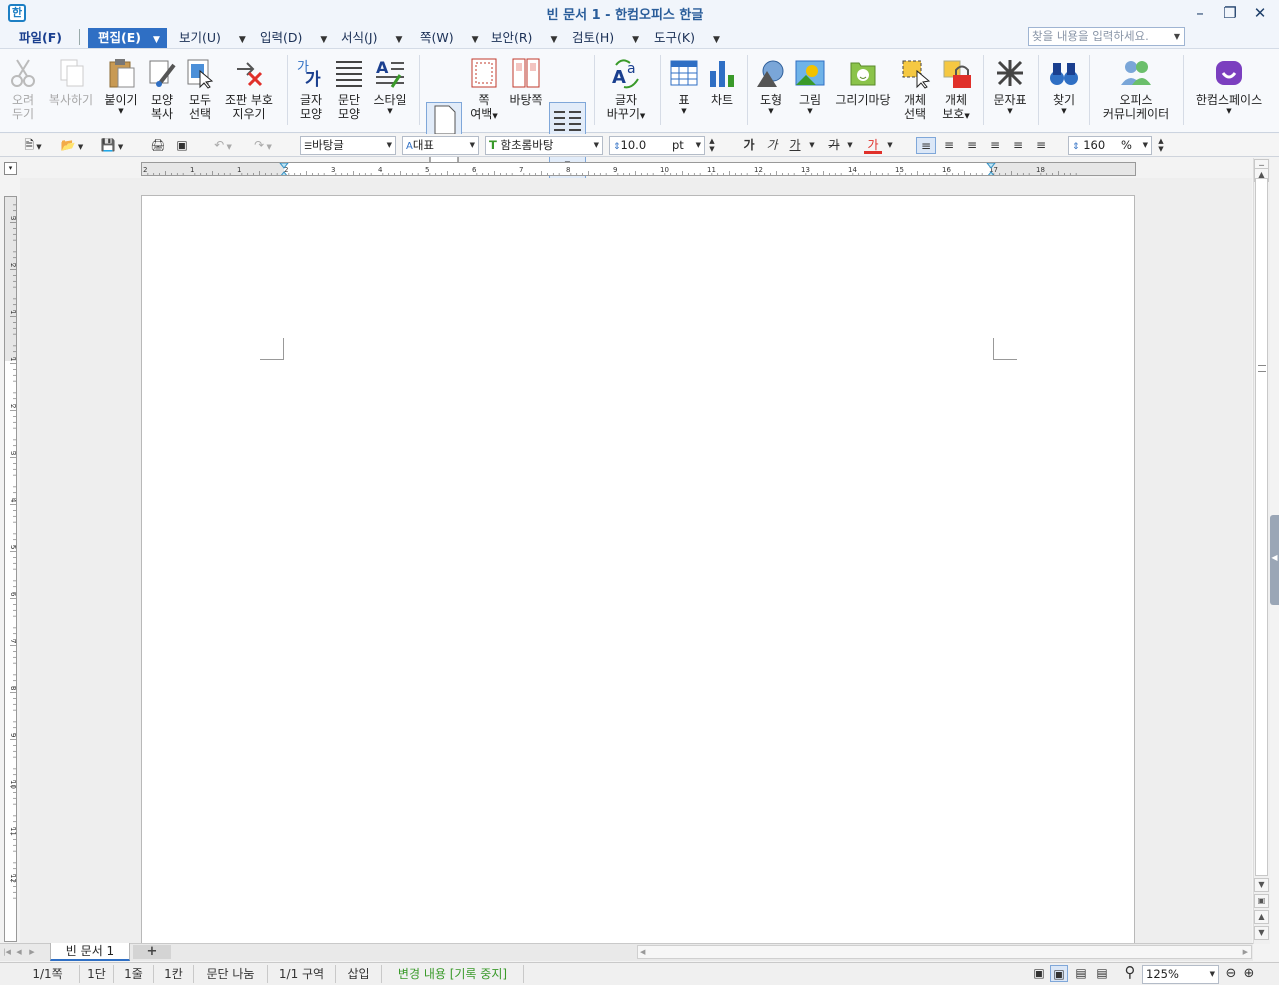 This screenshot has width=1279, height=985. I want to click on print-button: 🖨, so click(158, 145).